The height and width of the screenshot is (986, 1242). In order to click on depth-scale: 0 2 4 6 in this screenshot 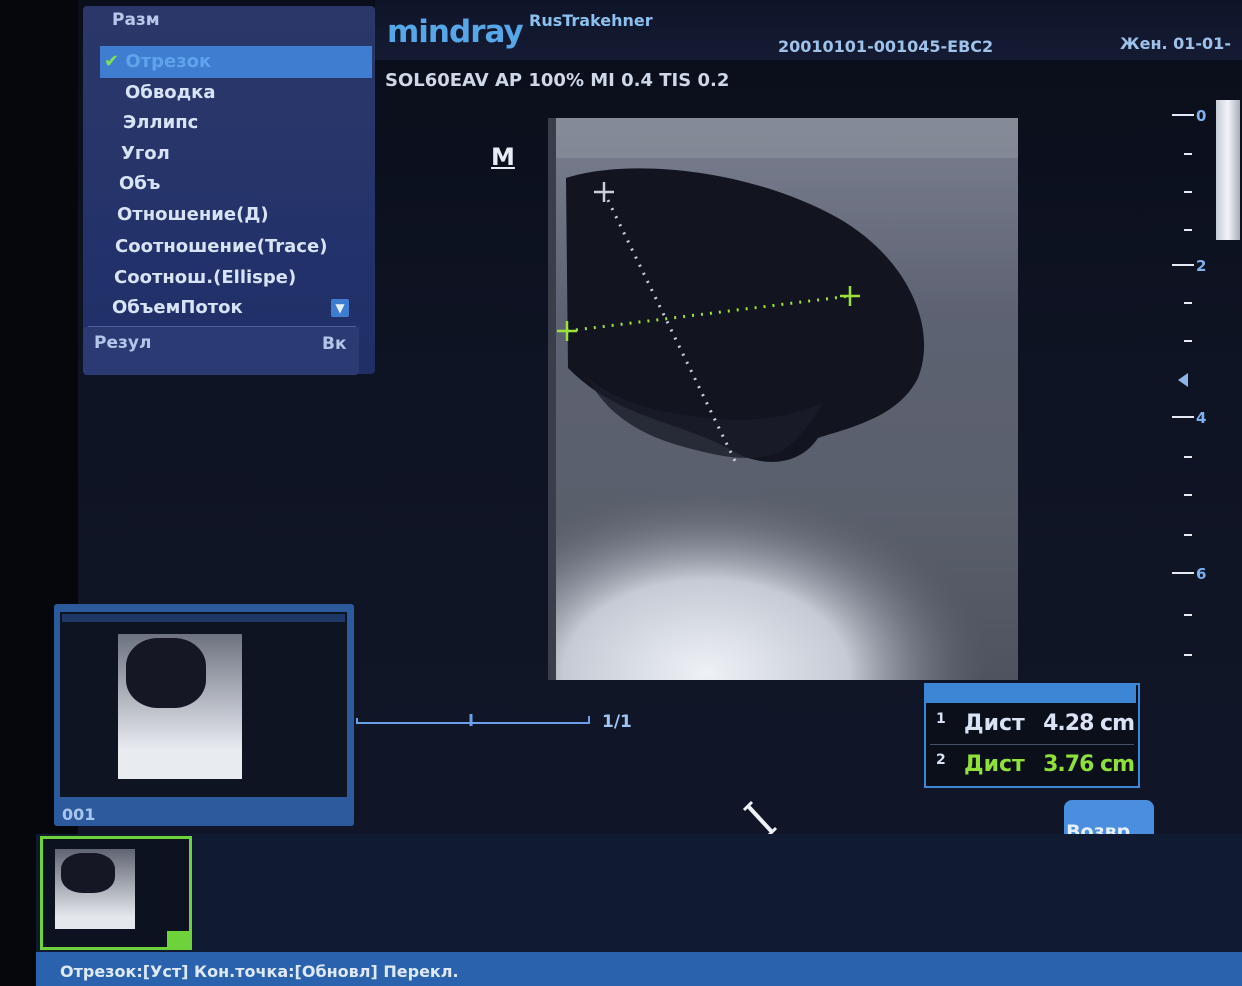, I will do `click(1189, 381)`.